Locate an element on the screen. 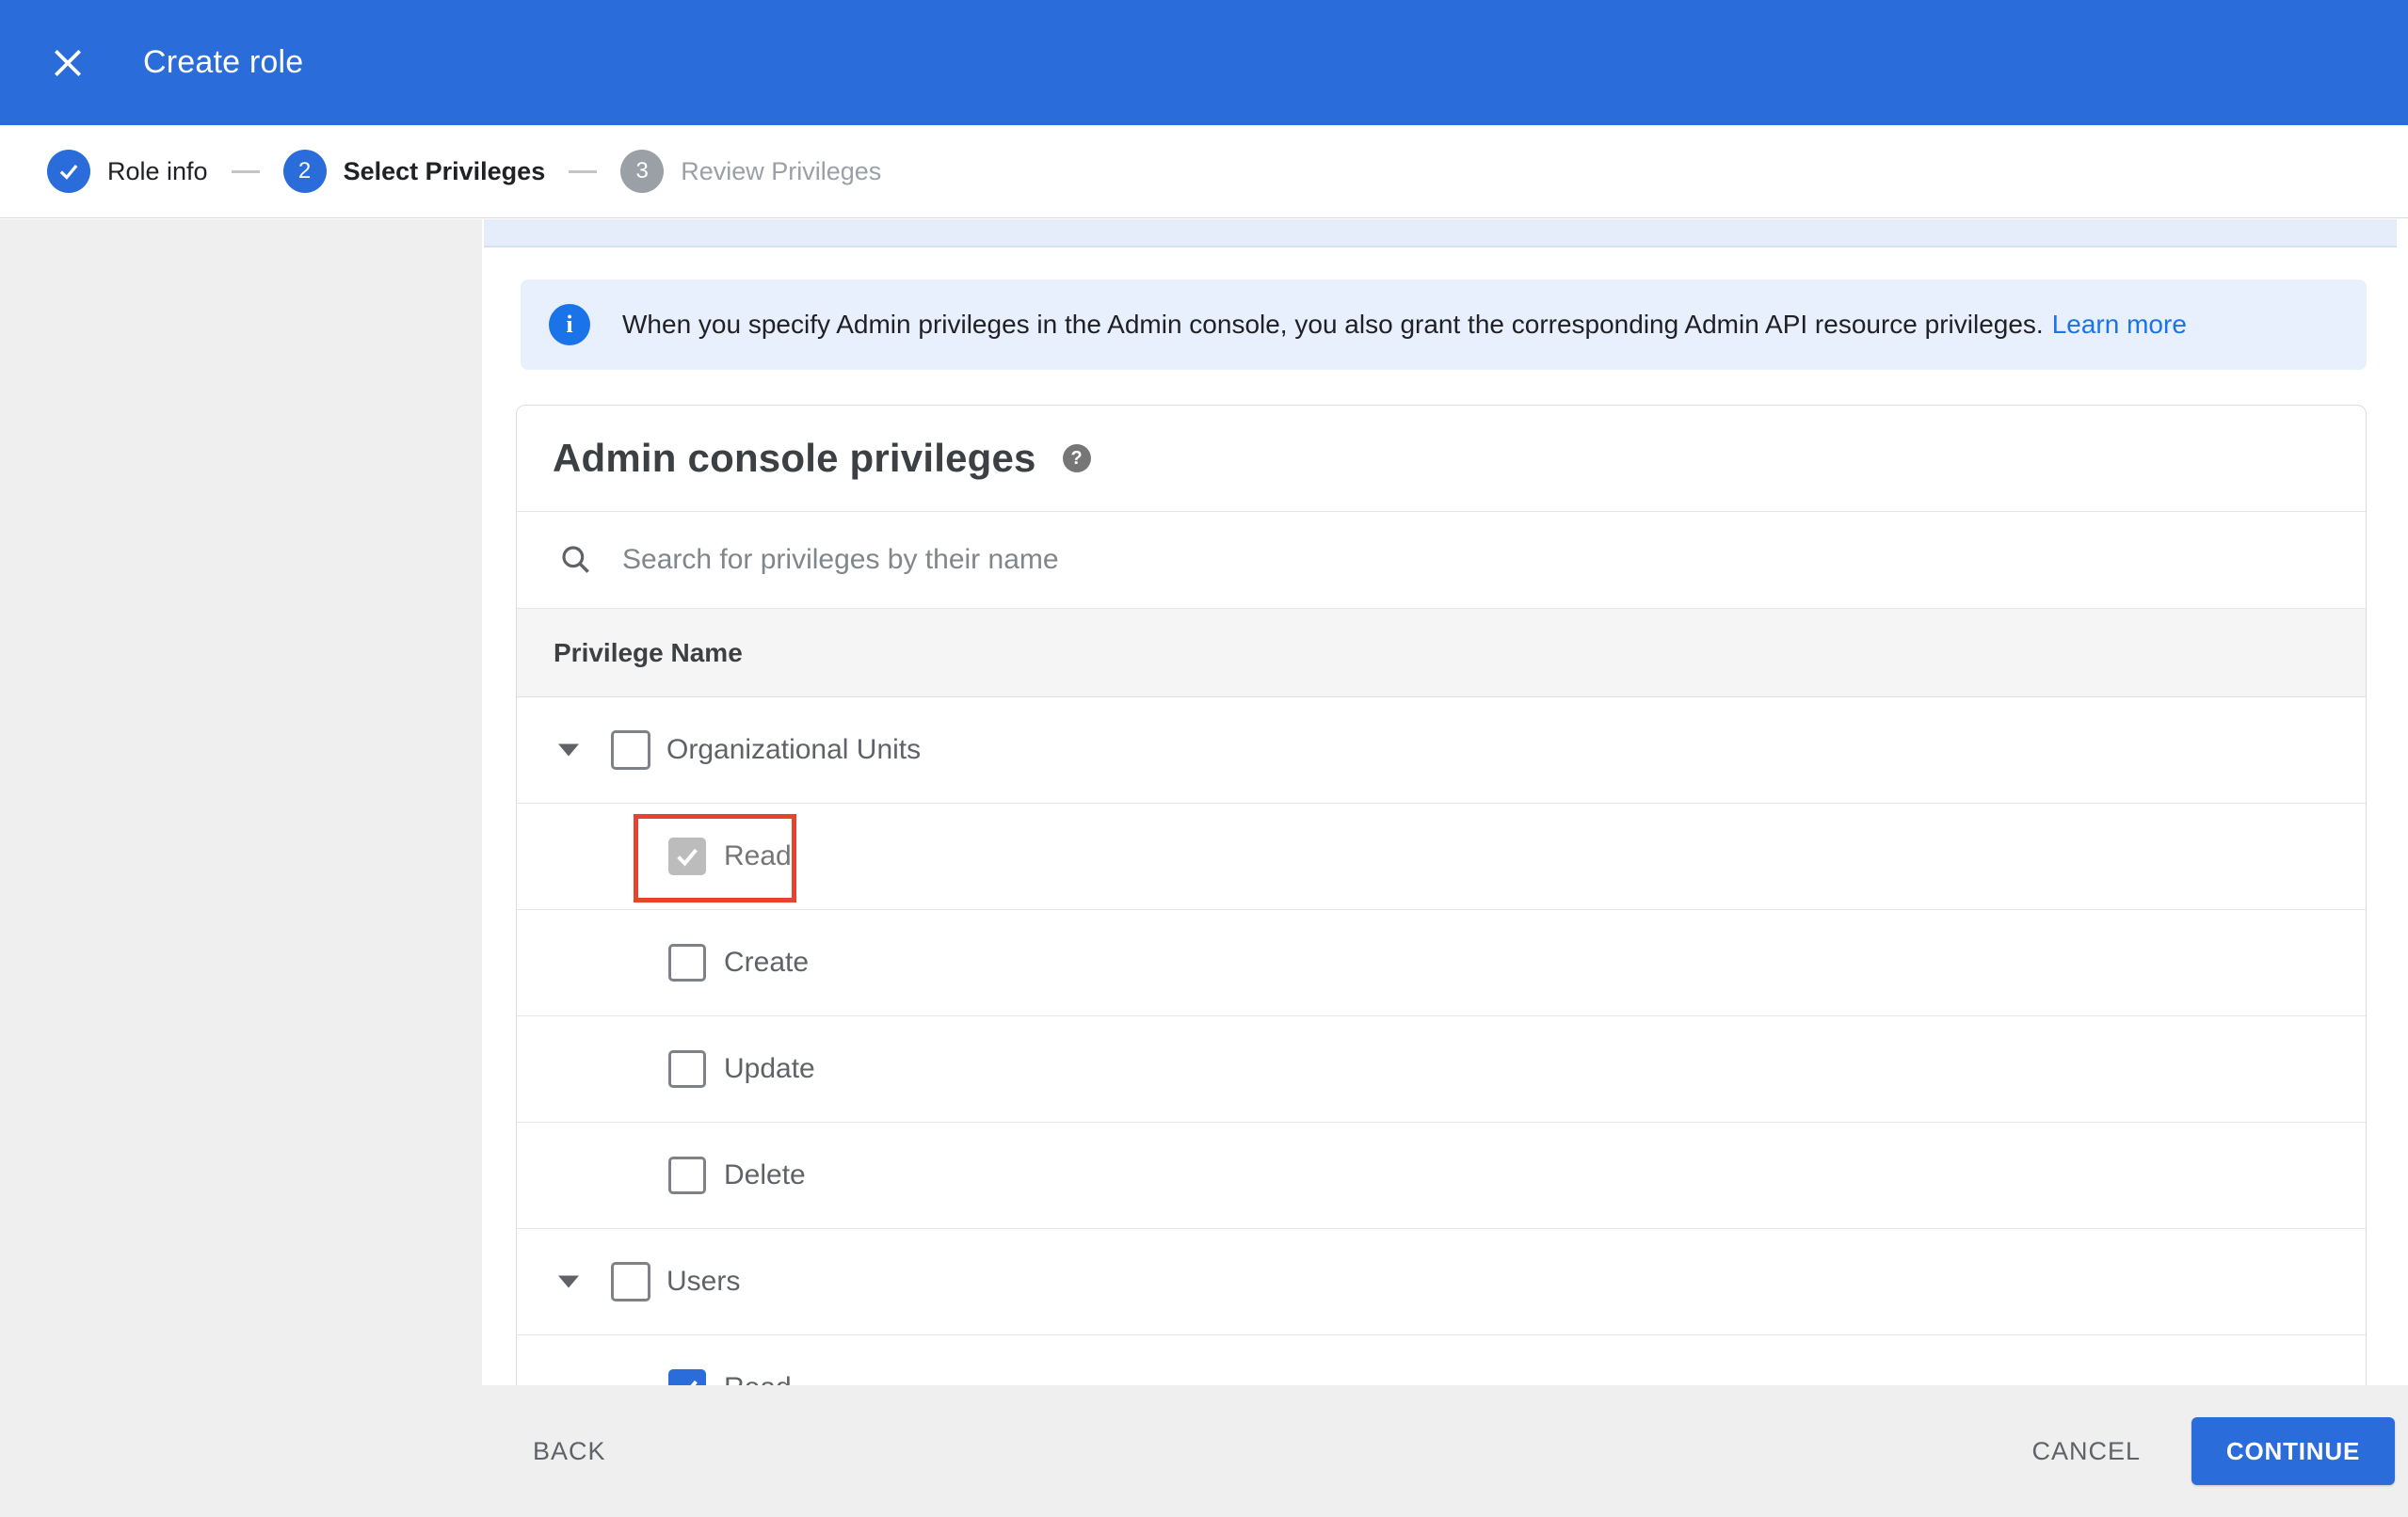 The image size is (2408, 1517). privilege-label: Create is located at coordinates (767, 962).